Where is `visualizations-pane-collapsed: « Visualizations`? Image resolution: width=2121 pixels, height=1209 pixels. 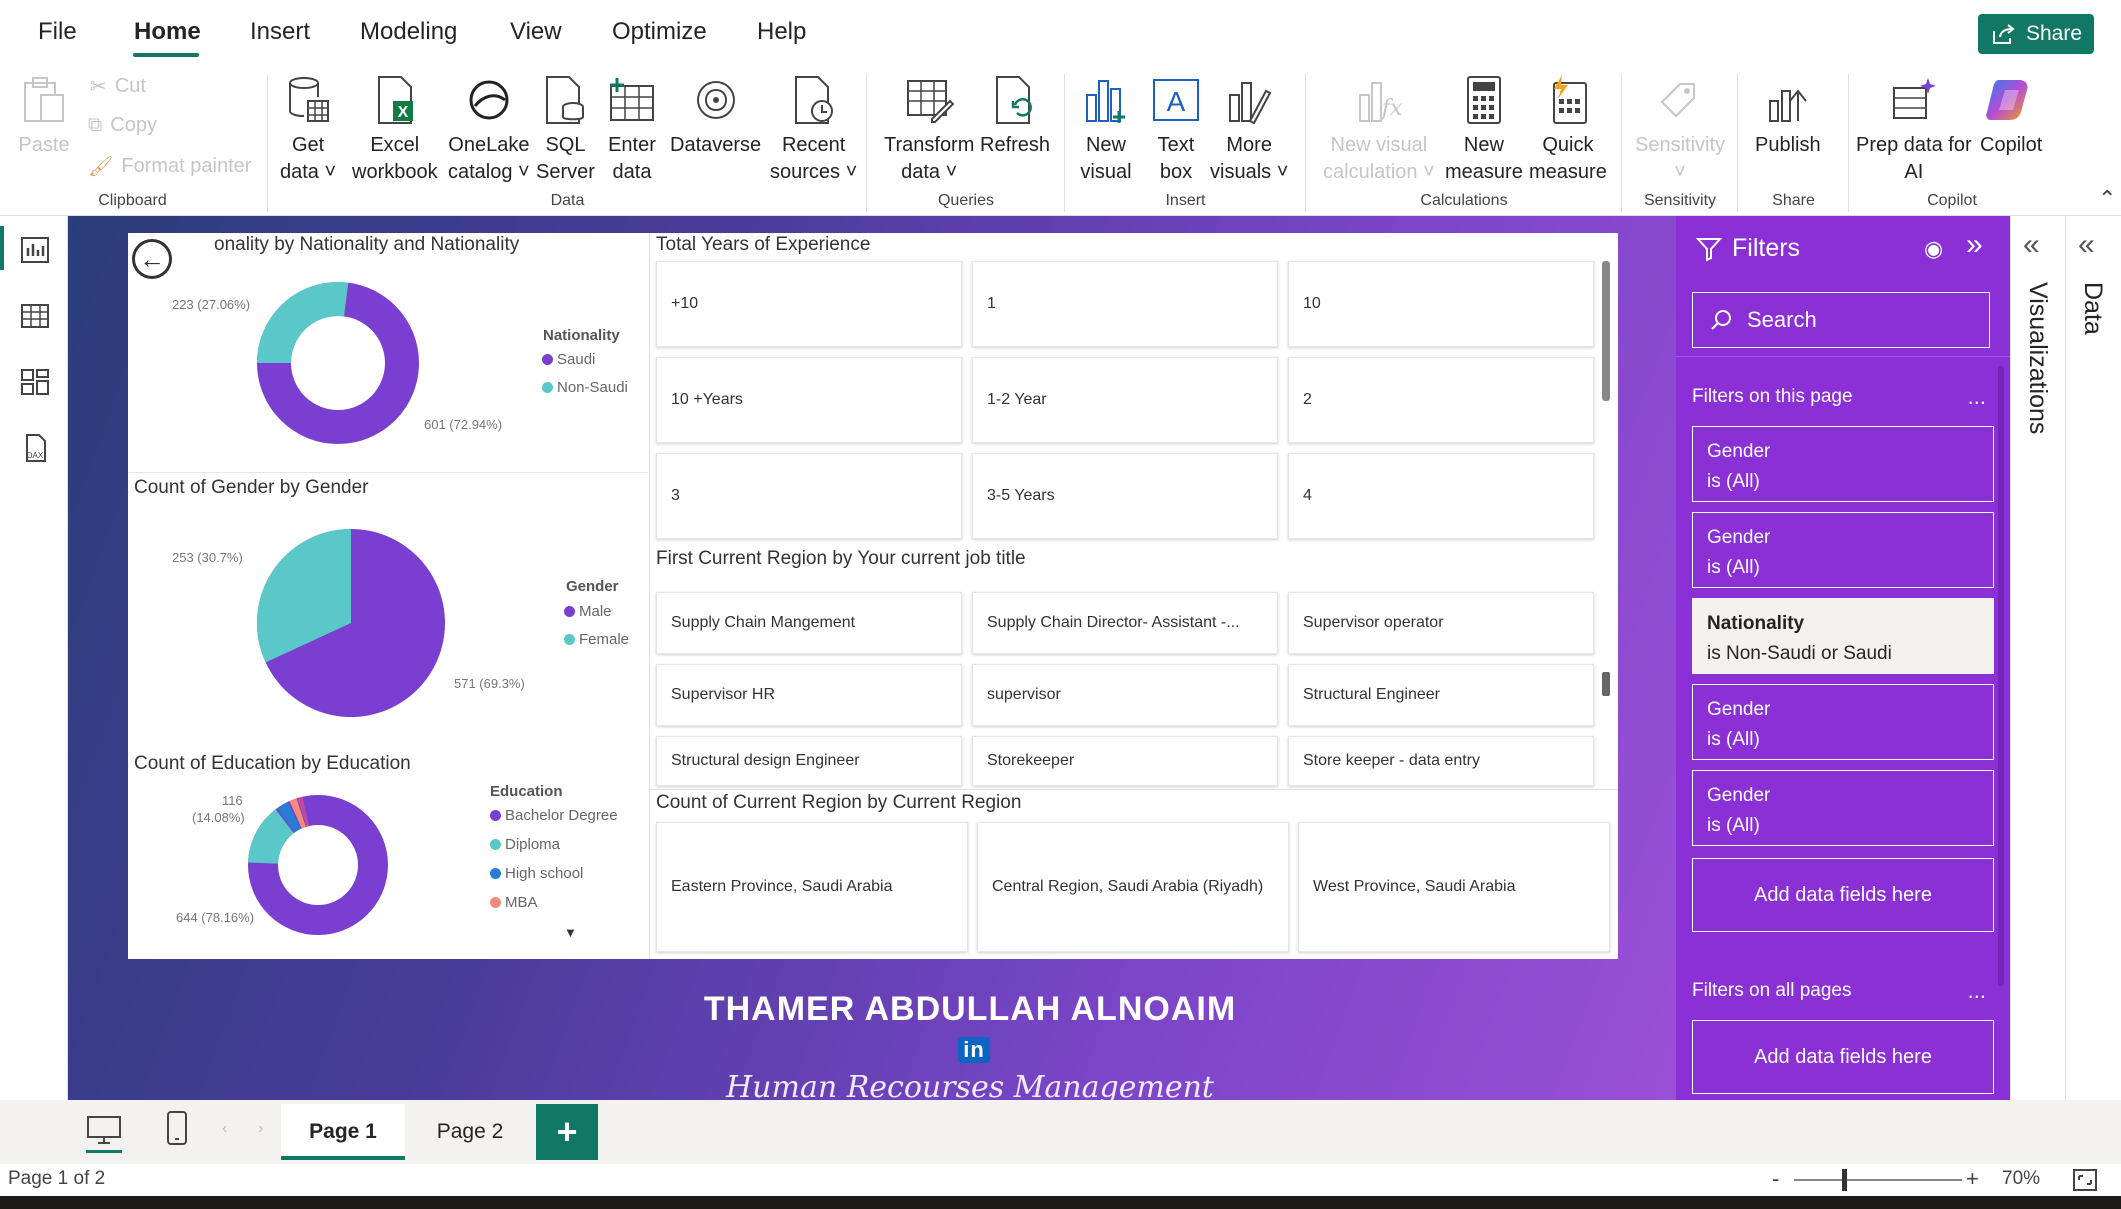 visualizations-pane-collapsed: « Visualizations is located at coordinates (2037, 661).